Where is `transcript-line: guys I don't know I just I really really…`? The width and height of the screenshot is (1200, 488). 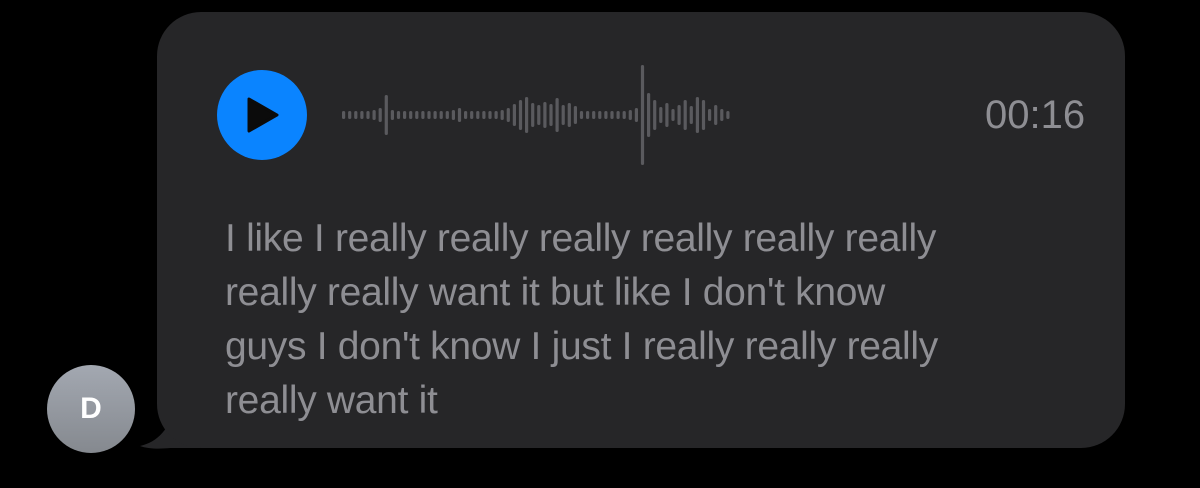 transcript-line: guys I don't know I just I really really… is located at coordinates (581, 346).